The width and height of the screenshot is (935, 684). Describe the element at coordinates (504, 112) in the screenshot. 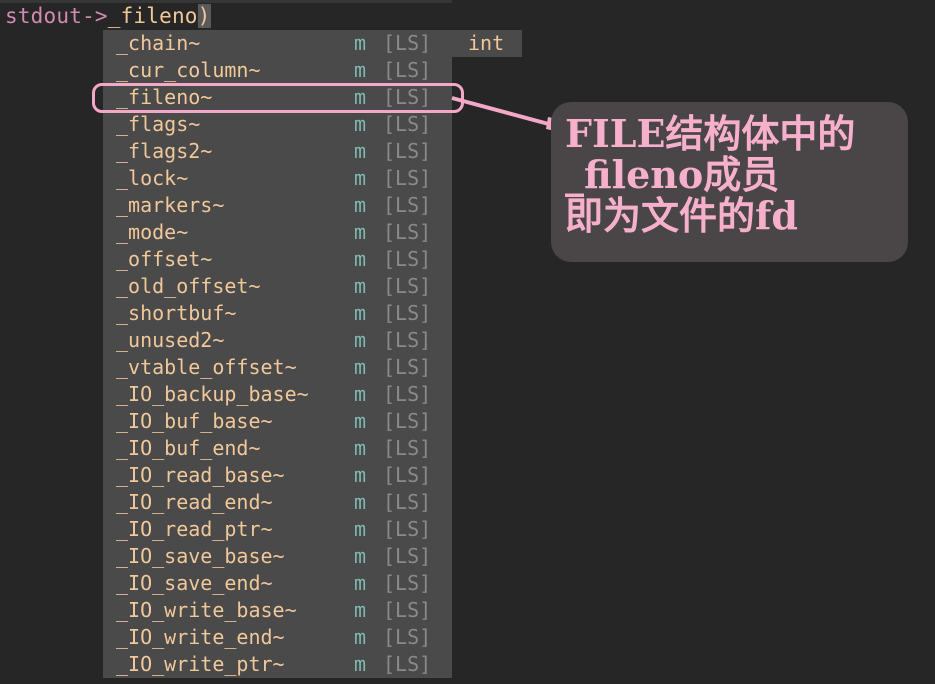

I see `arrow-line` at that location.